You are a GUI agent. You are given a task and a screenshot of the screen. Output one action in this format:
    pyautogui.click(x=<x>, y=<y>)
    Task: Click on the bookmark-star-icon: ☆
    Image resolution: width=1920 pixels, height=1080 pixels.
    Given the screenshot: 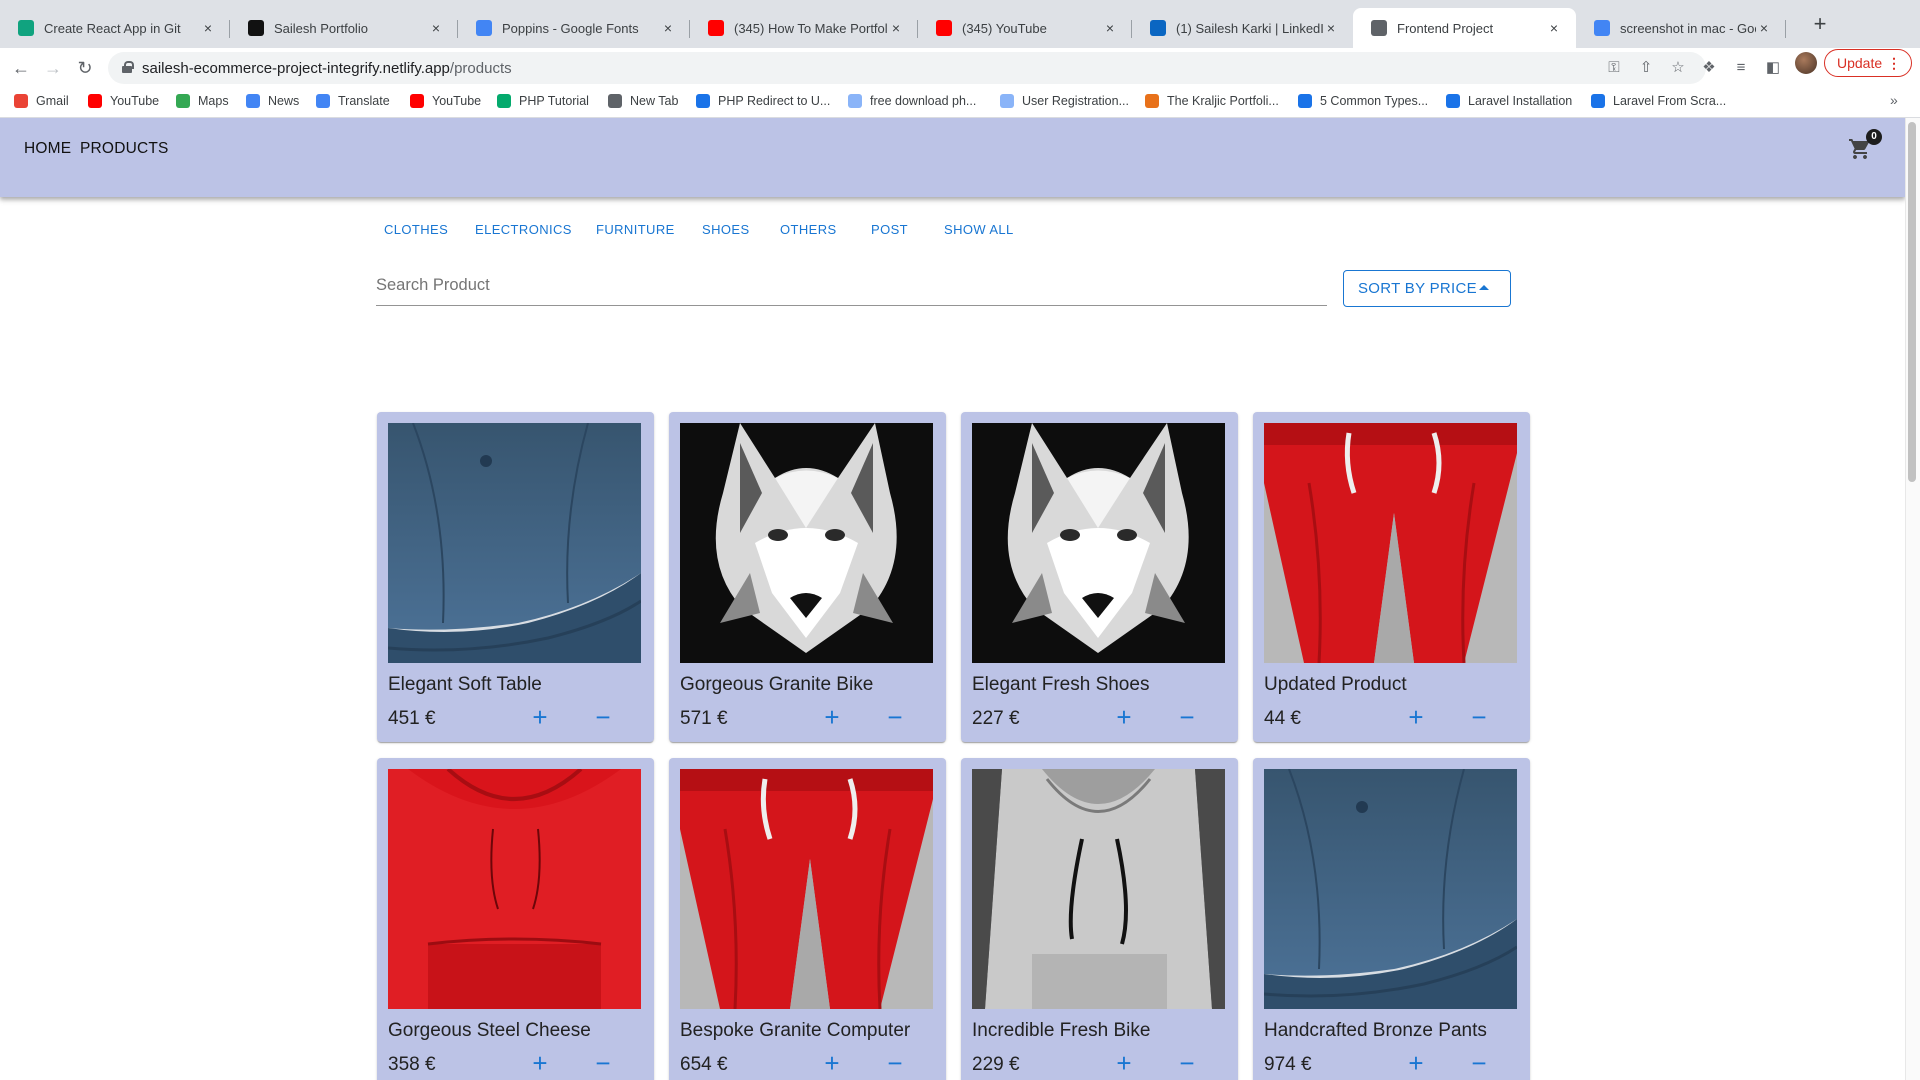 What is the action you would take?
    pyautogui.click(x=1678, y=68)
    